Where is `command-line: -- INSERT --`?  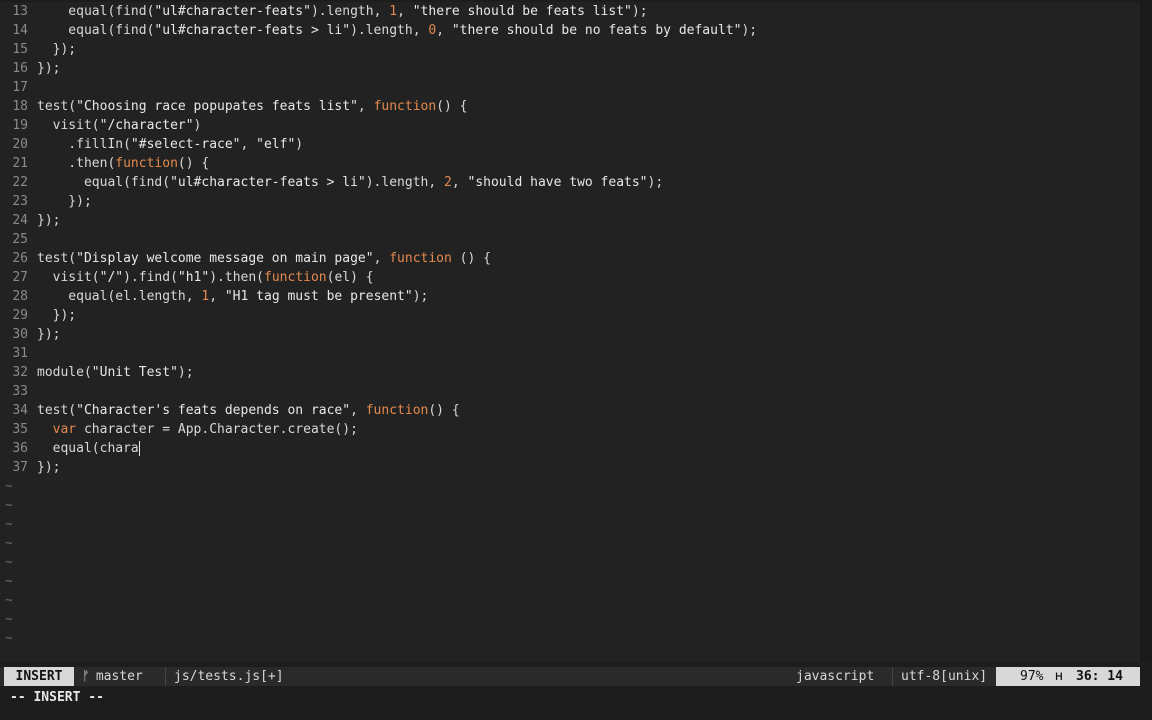 command-line: -- INSERT -- is located at coordinates (576, 697).